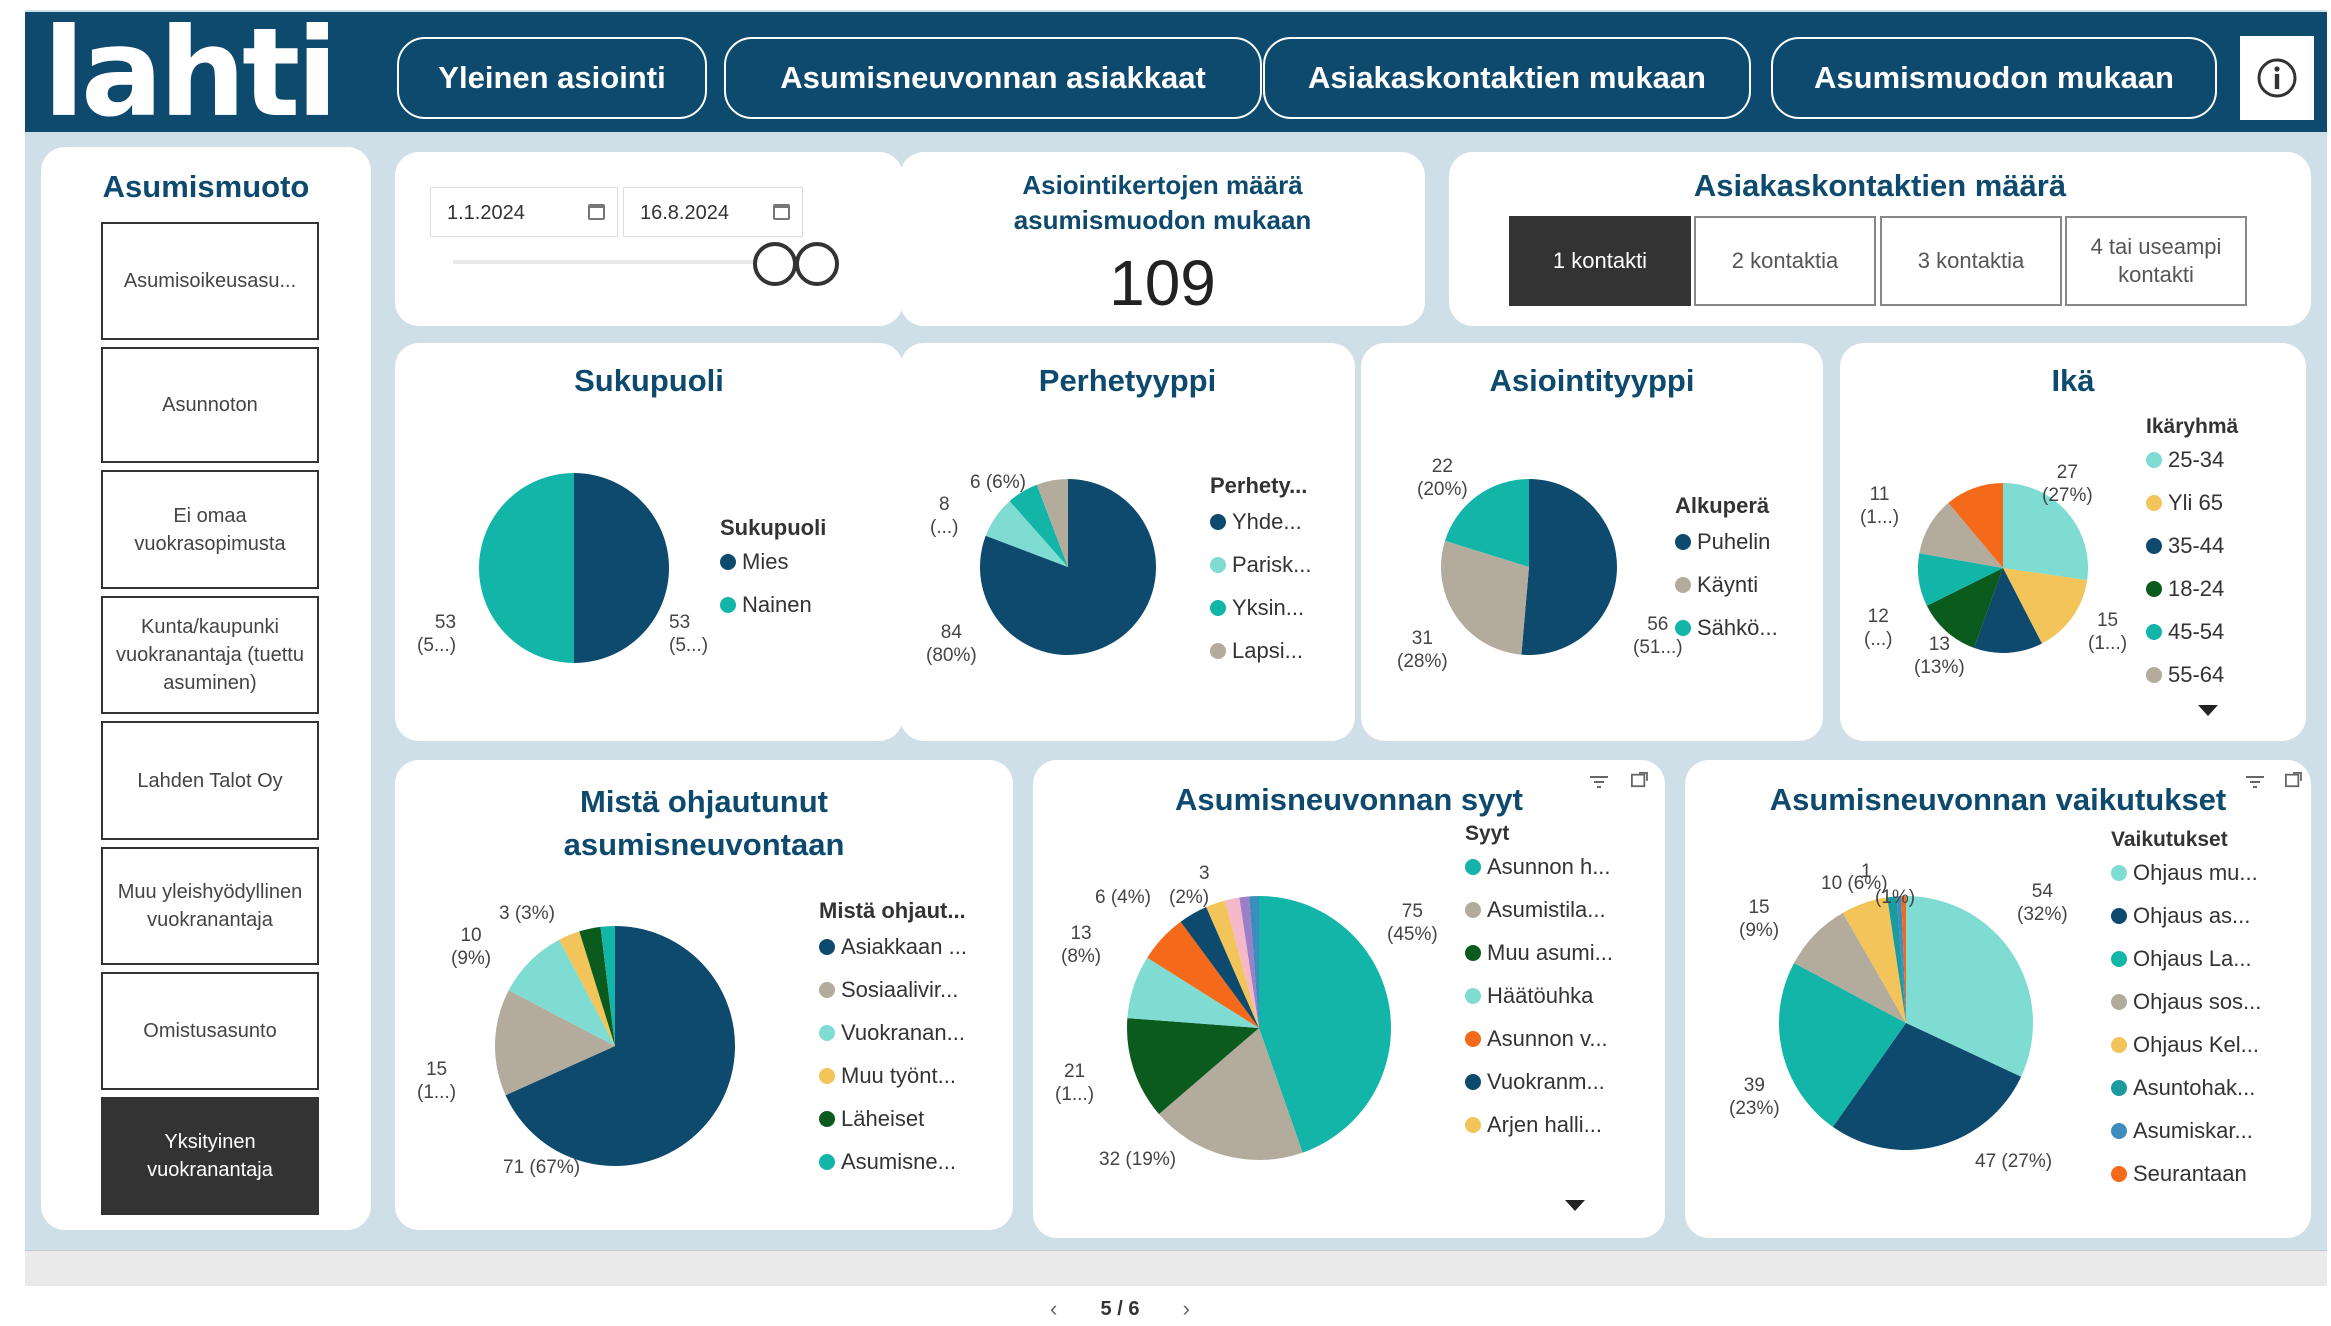  I want to click on contact-filter-4: 4 tai useampi kontakti, so click(2156, 261).